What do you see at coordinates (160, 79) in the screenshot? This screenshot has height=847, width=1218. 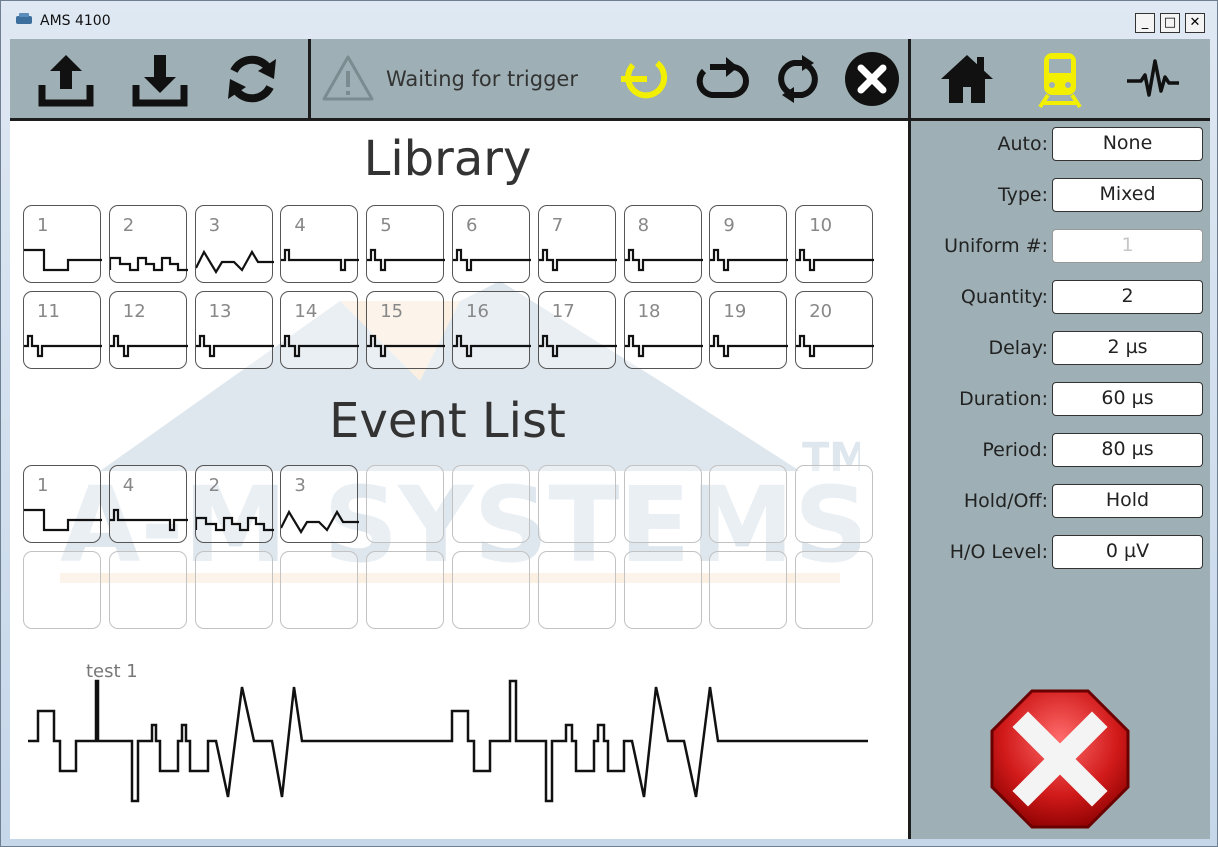 I see `download-button` at bounding box center [160, 79].